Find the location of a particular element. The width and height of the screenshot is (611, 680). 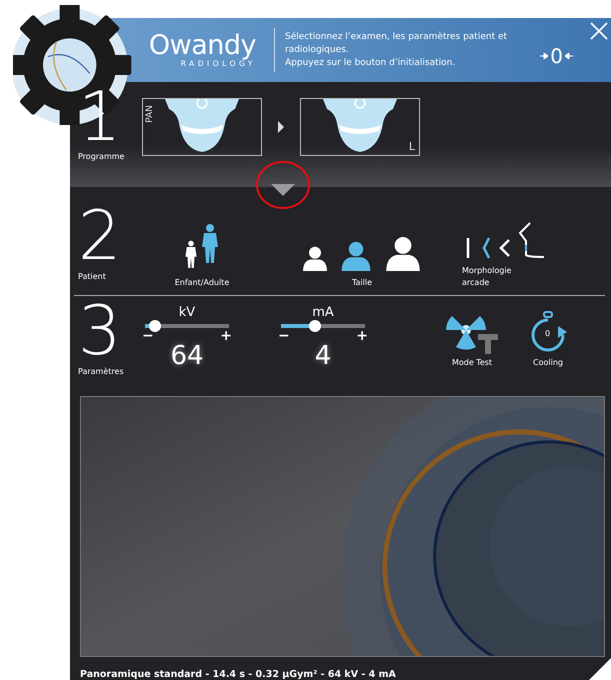

tool-button: Mode Test is located at coordinates (472, 339).